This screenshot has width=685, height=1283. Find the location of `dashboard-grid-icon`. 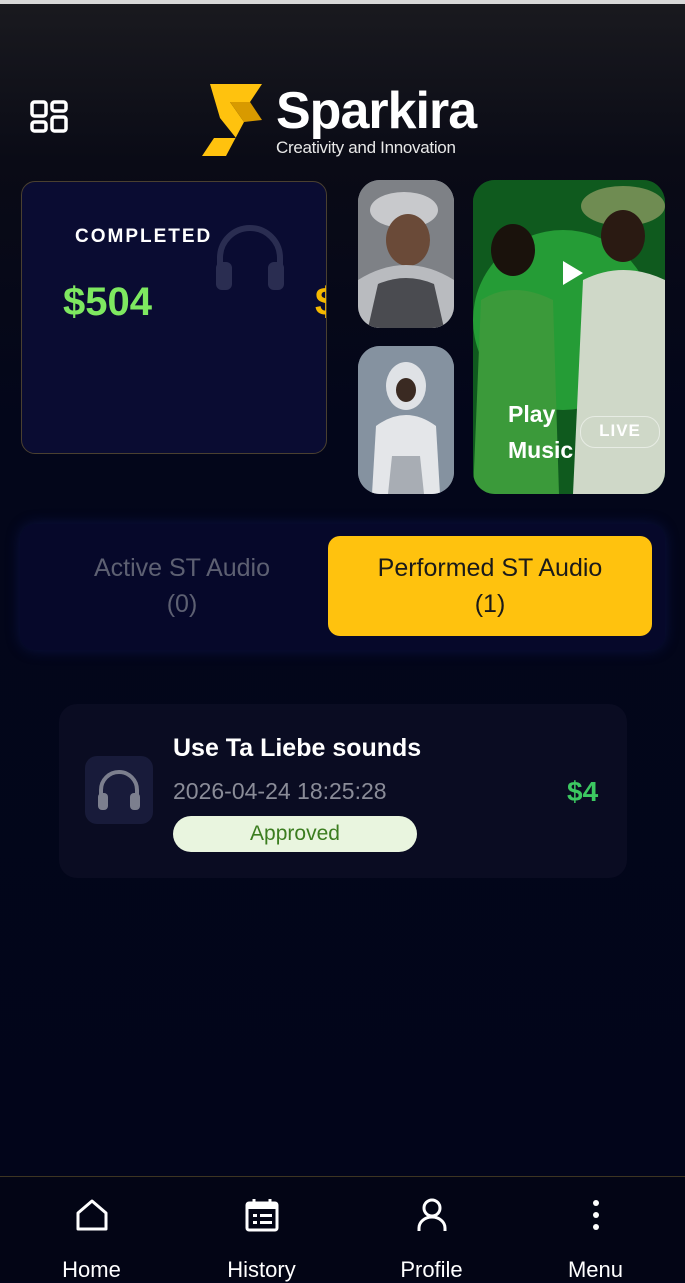

dashboard-grid-icon is located at coordinates (50, 119).